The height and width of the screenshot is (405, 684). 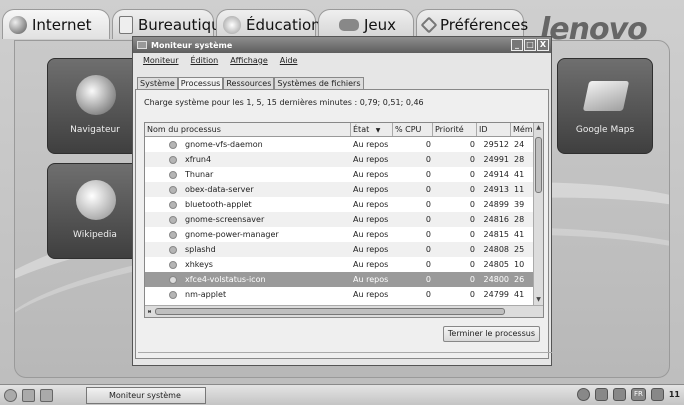 I want to click on taskbar-window-label: Moniteur système, so click(x=145, y=395).